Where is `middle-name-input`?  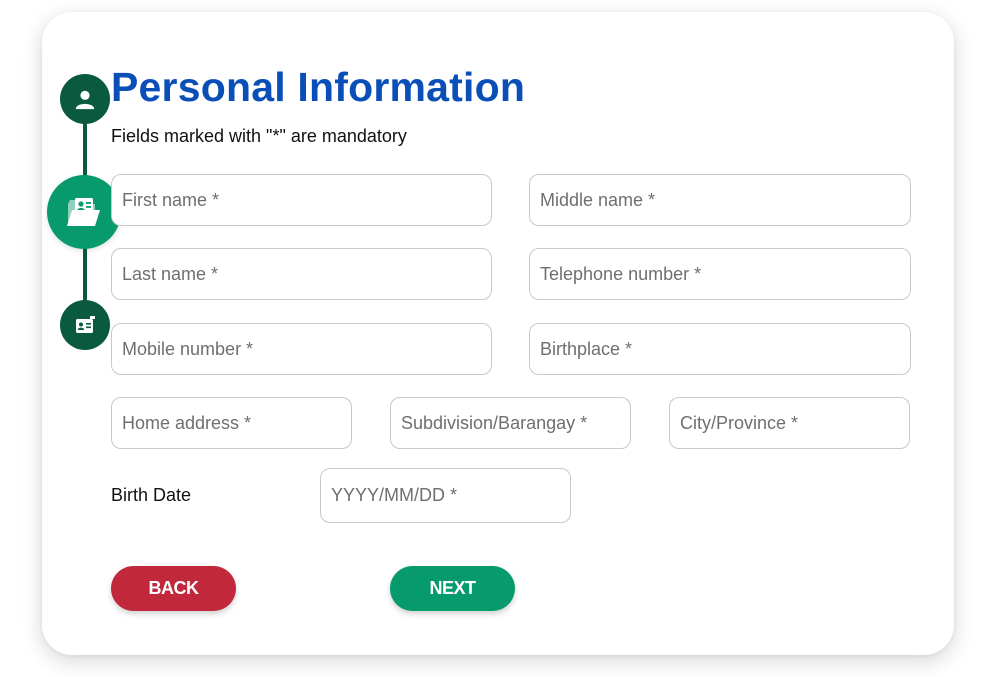 middle-name-input is located at coordinates (720, 200).